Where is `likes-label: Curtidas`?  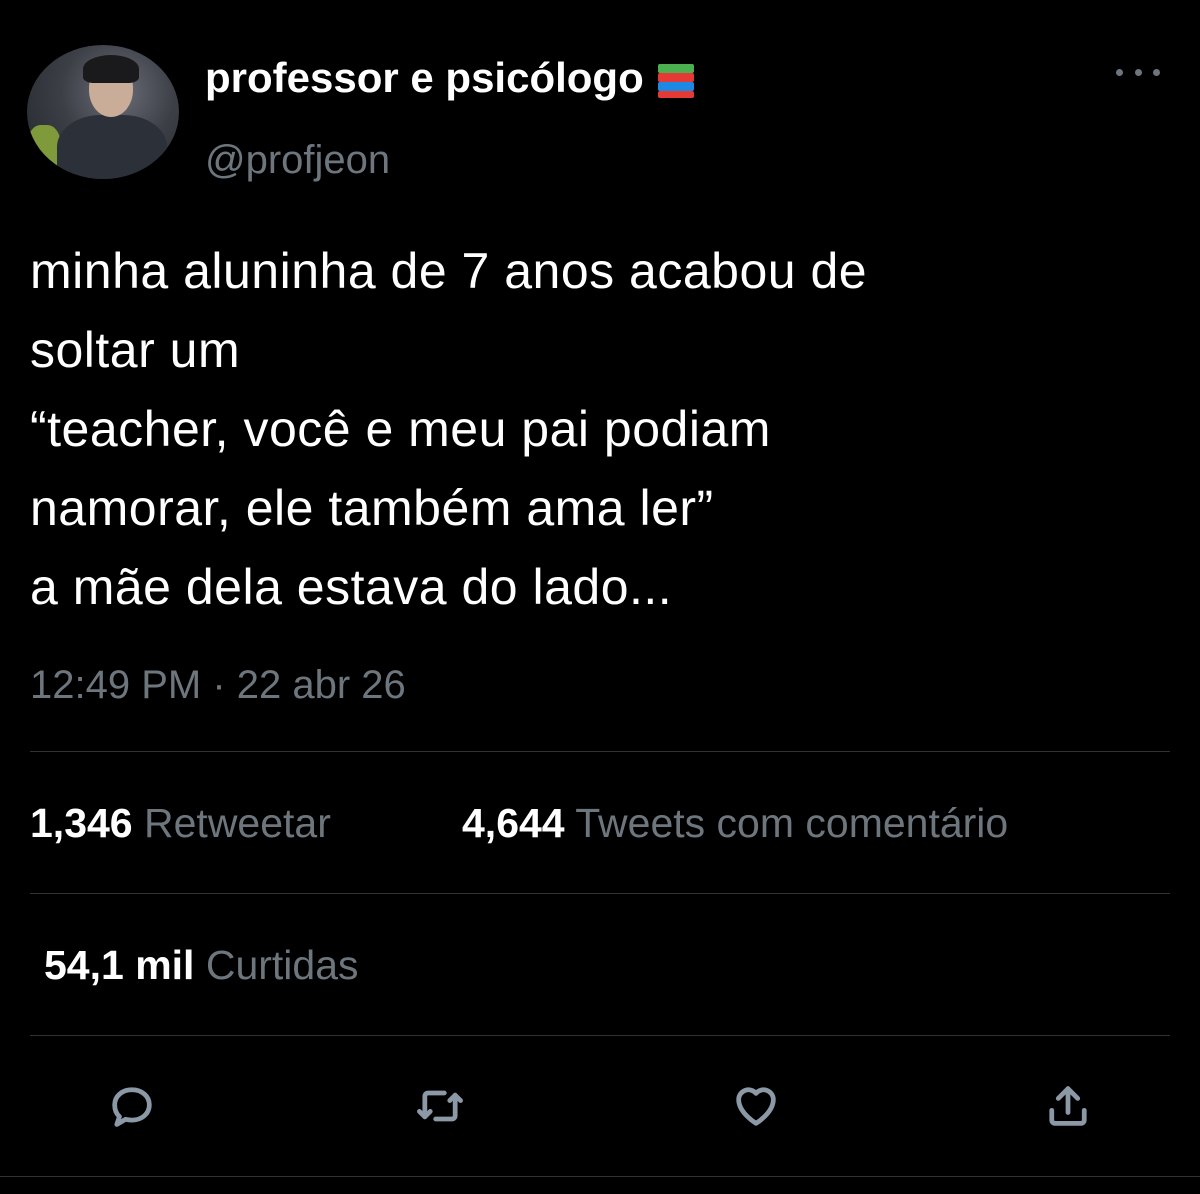 likes-label: Curtidas is located at coordinates (282, 965).